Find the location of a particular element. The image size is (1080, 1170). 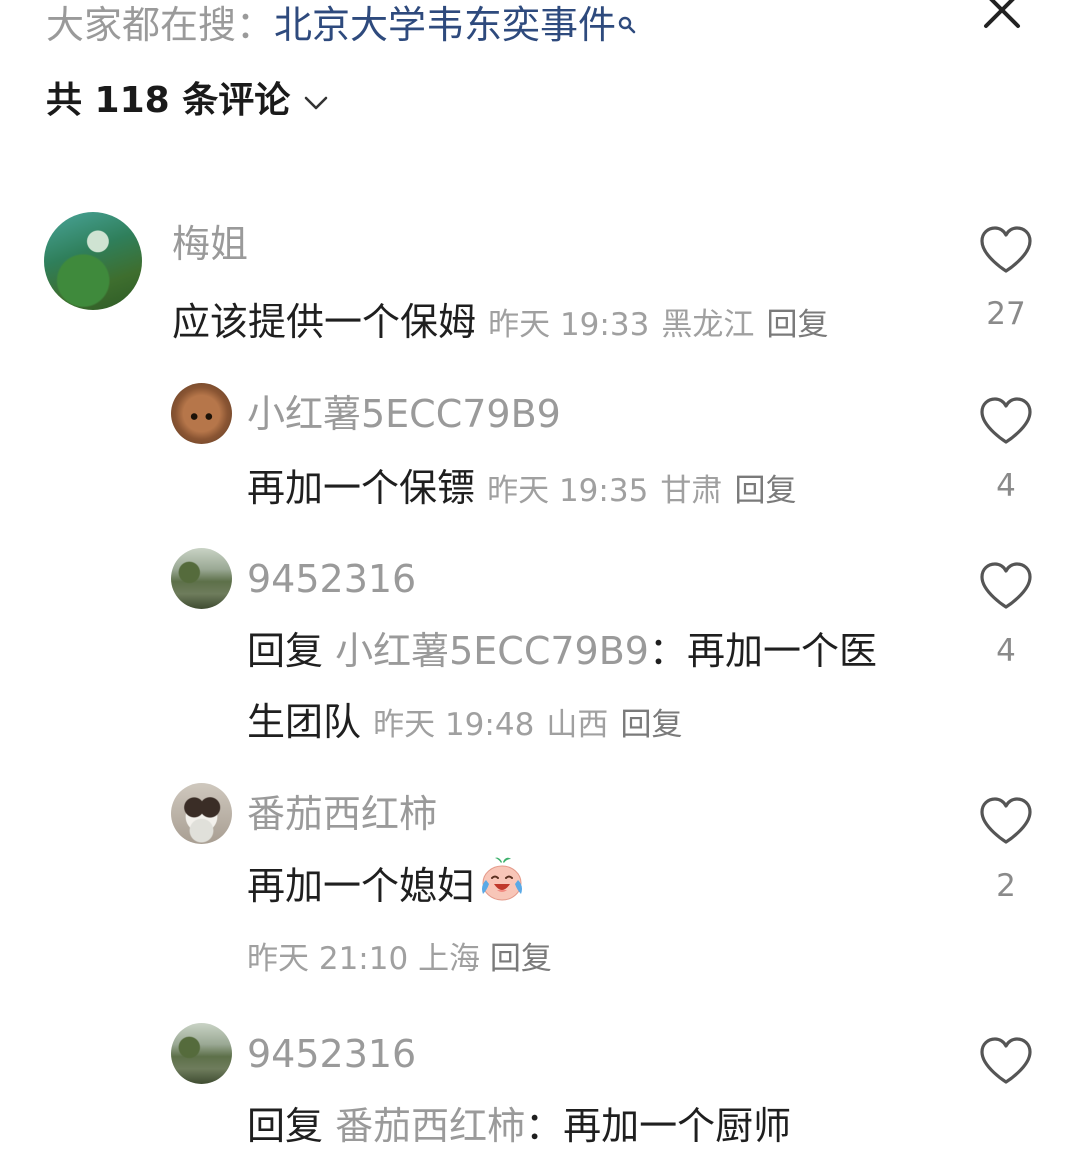

crying-laughing-emoji is located at coordinates (502, 884).